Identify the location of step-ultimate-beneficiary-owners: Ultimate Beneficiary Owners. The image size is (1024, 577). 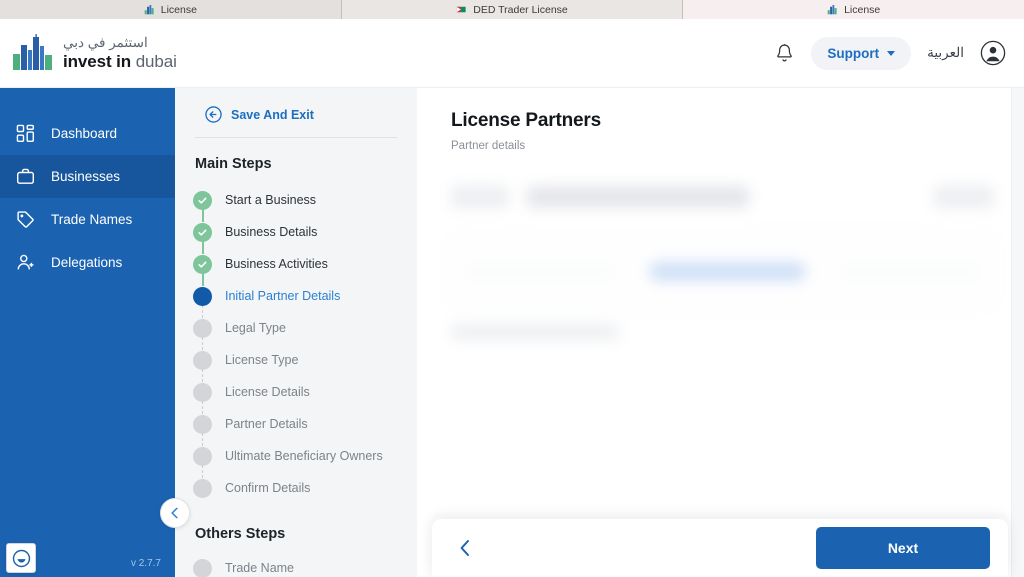
(296, 459).